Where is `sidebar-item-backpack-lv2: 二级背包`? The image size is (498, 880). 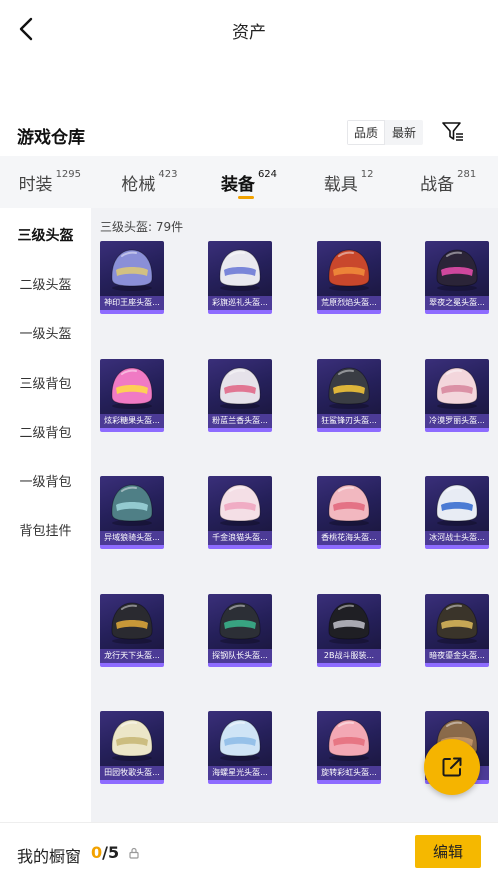
sidebar-item-backpack-lv2: 二级背包 is located at coordinates (45, 431).